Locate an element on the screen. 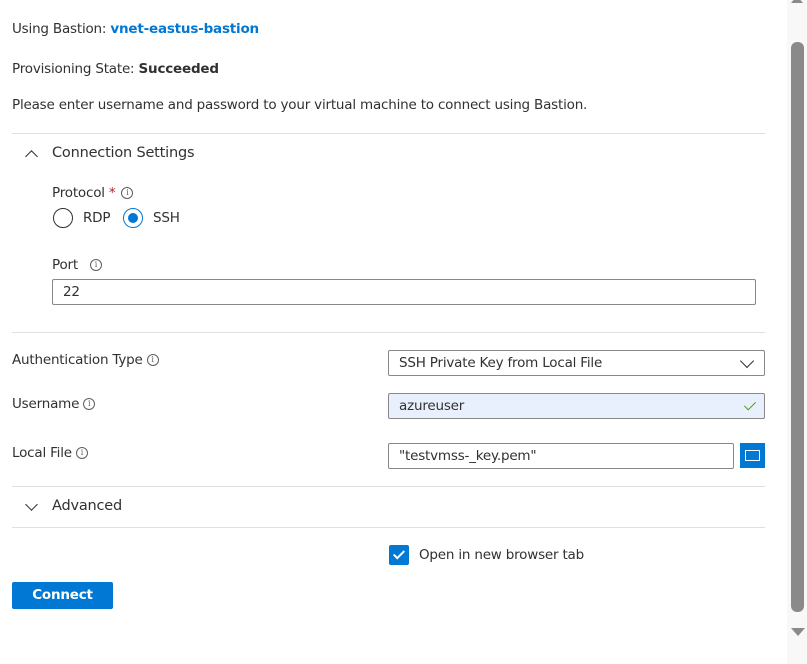  local-file-input: "testvmss-_key.pem" is located at coordinates (561, 456).